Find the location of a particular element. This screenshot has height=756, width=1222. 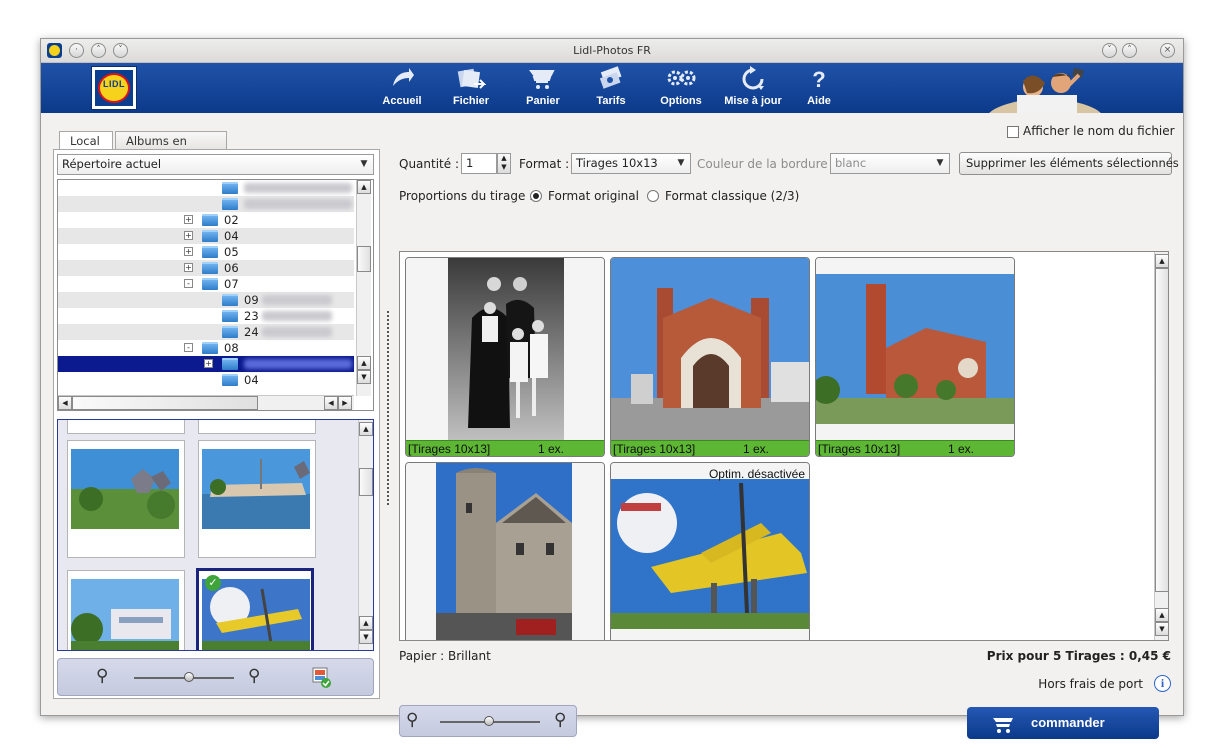

ratio-classic-radio is located at coordinates (653, 196).